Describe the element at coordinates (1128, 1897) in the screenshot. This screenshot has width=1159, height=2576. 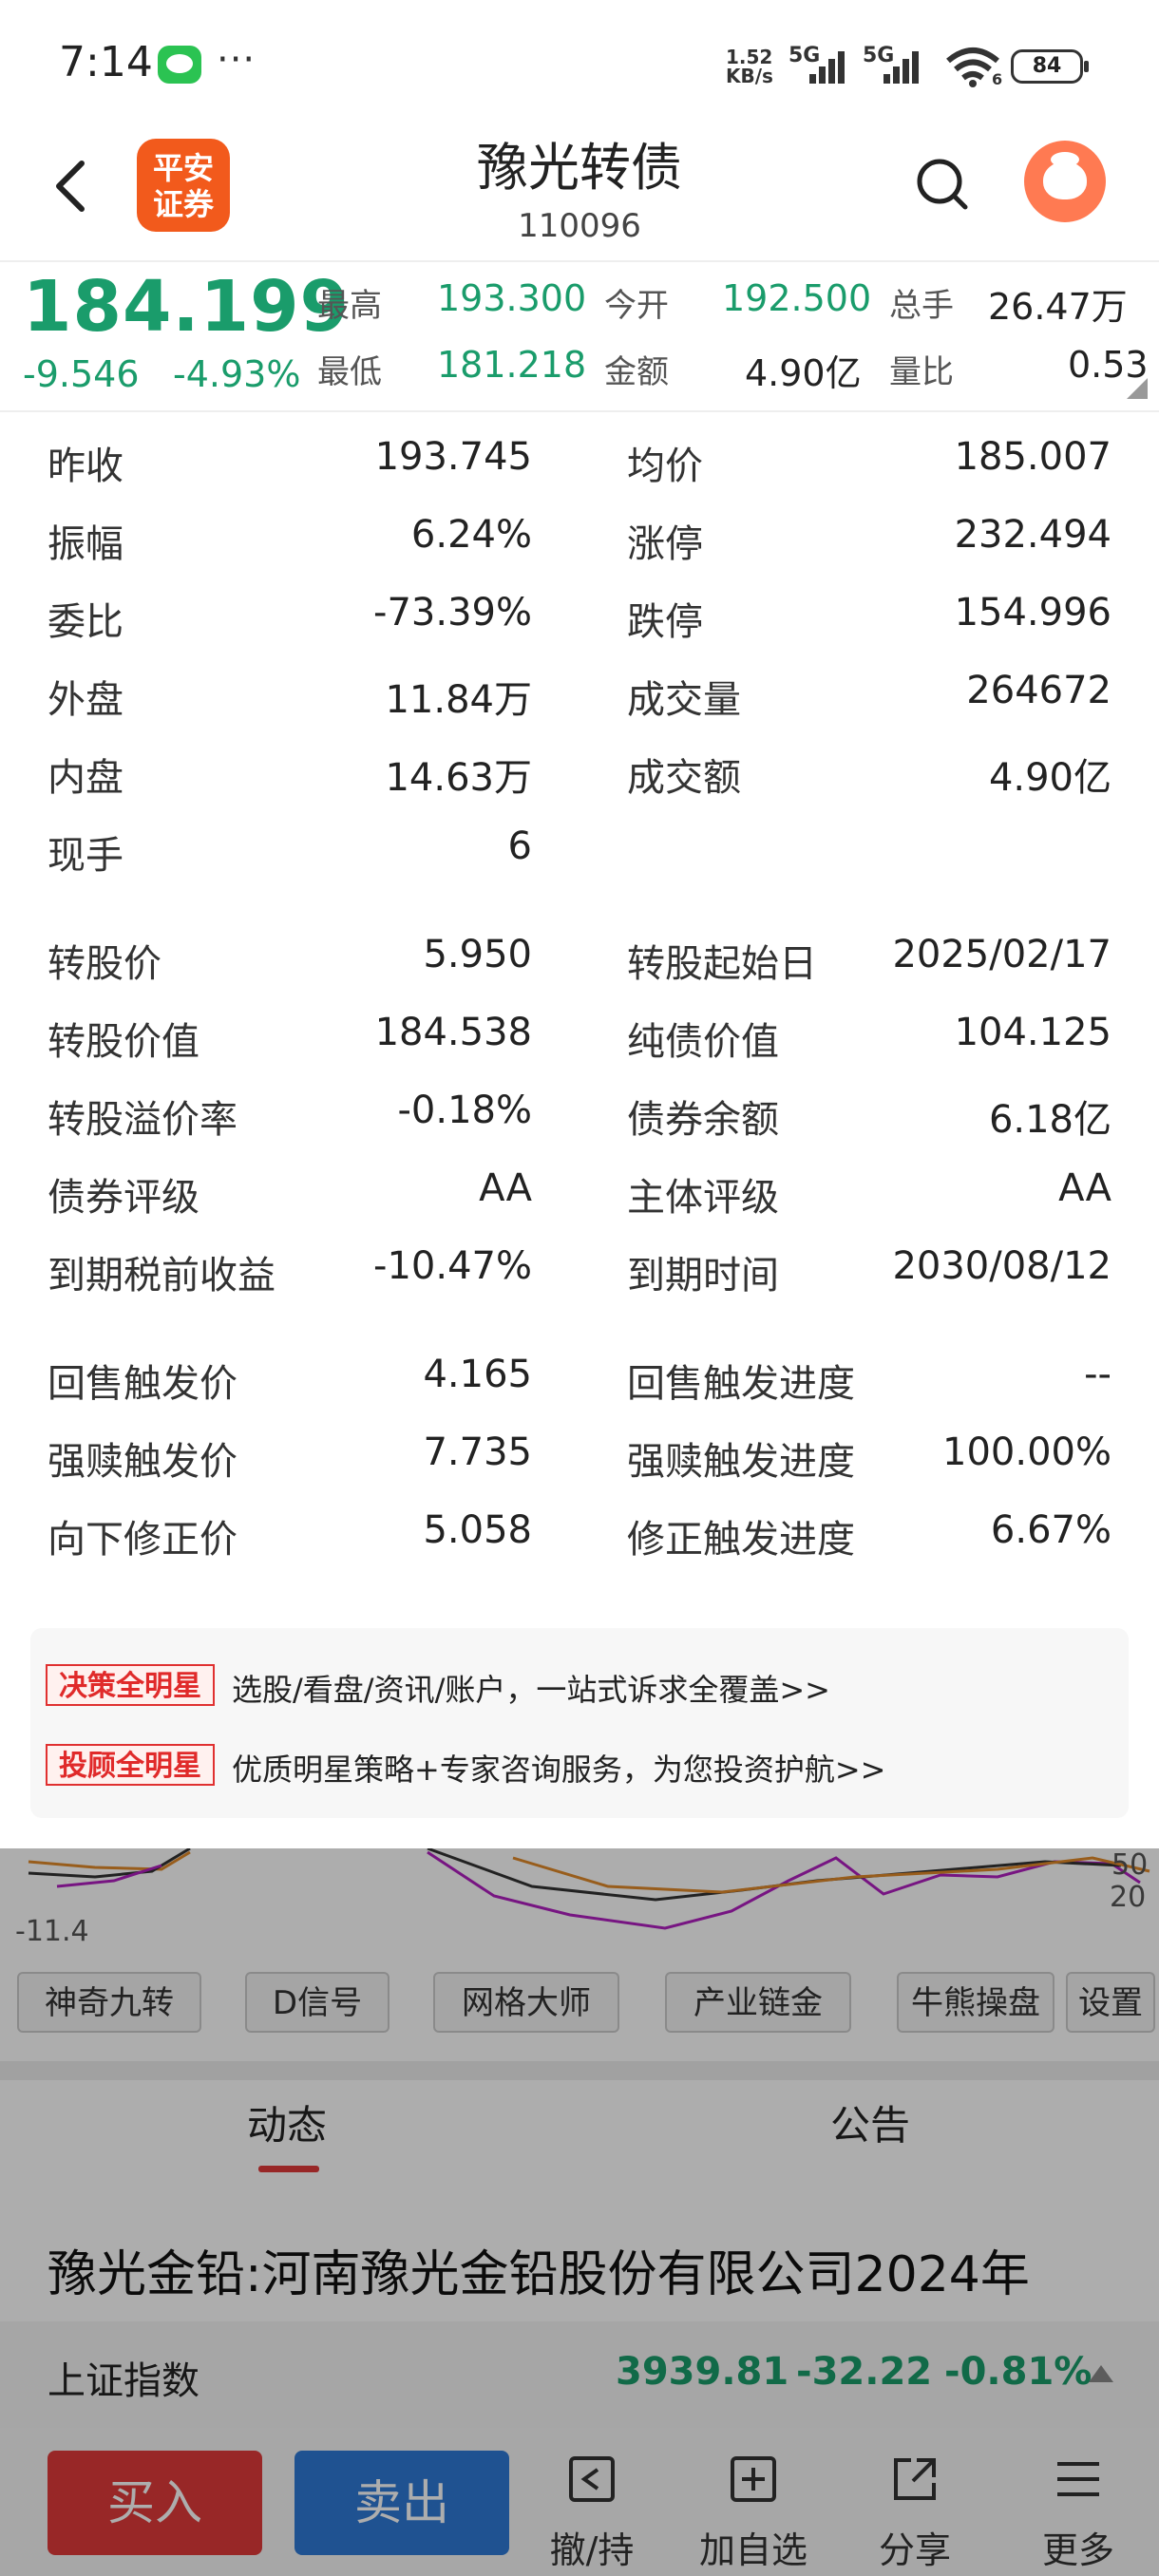
I see `chart-axis-label: 20` at that location.